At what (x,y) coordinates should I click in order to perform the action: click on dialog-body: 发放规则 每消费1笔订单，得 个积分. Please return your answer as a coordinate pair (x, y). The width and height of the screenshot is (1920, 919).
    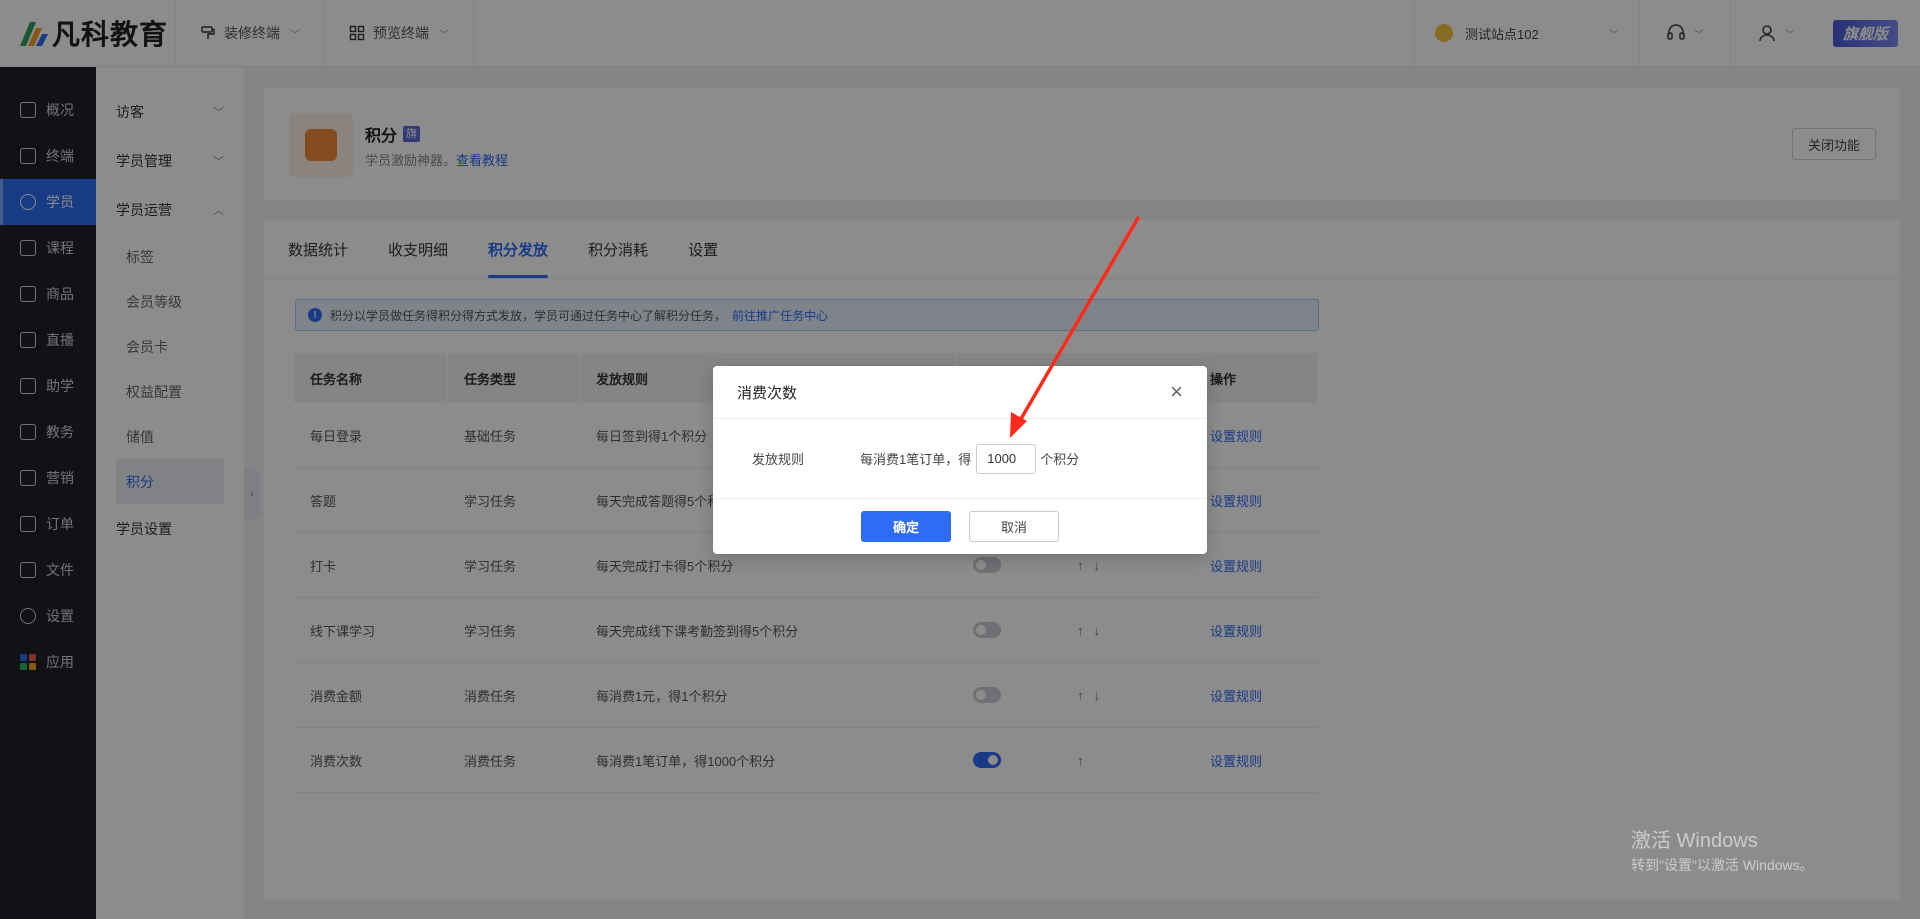
    Looking at the image, I should click on (960, 459).